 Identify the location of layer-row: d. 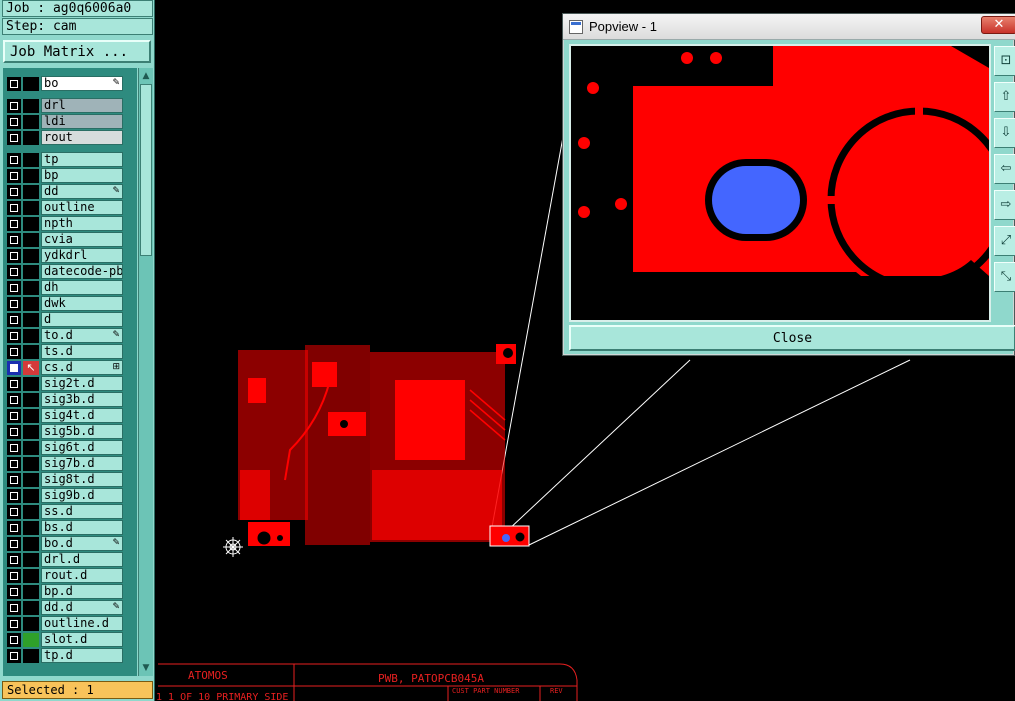
(70, 320).